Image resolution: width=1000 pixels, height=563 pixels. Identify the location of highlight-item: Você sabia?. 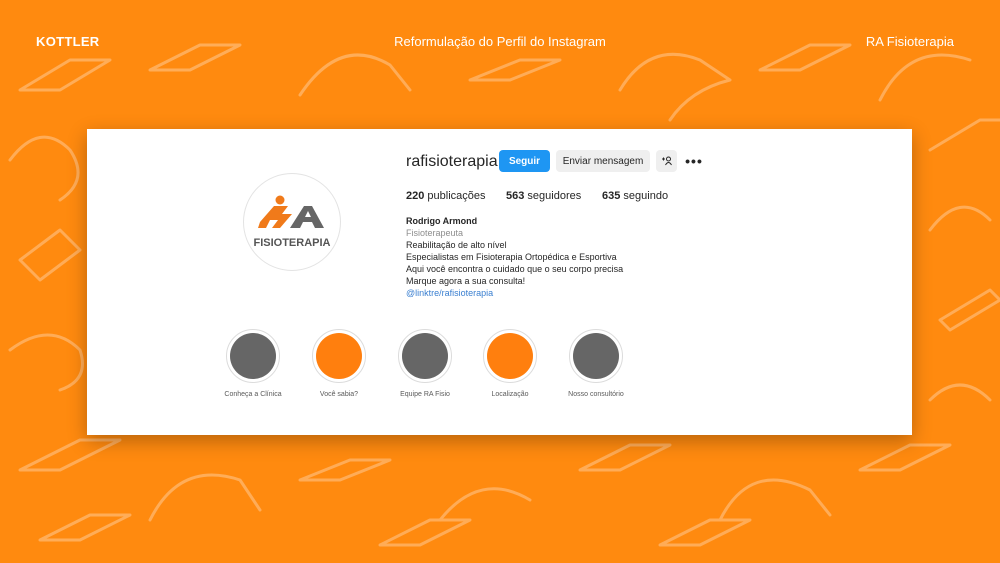
(339, 363).